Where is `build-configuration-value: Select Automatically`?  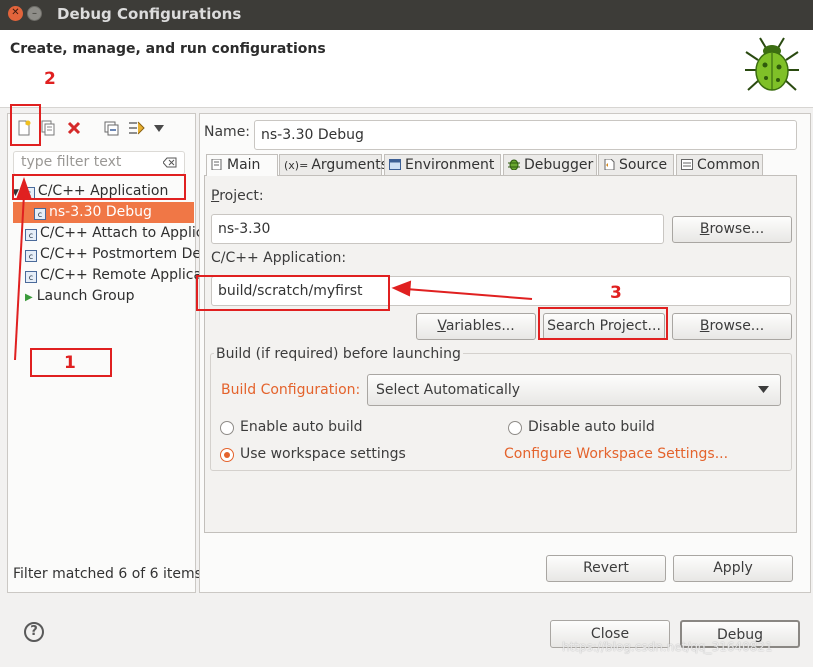 build-configuration-value: Select Automatically is located at coordinates (448, 390).